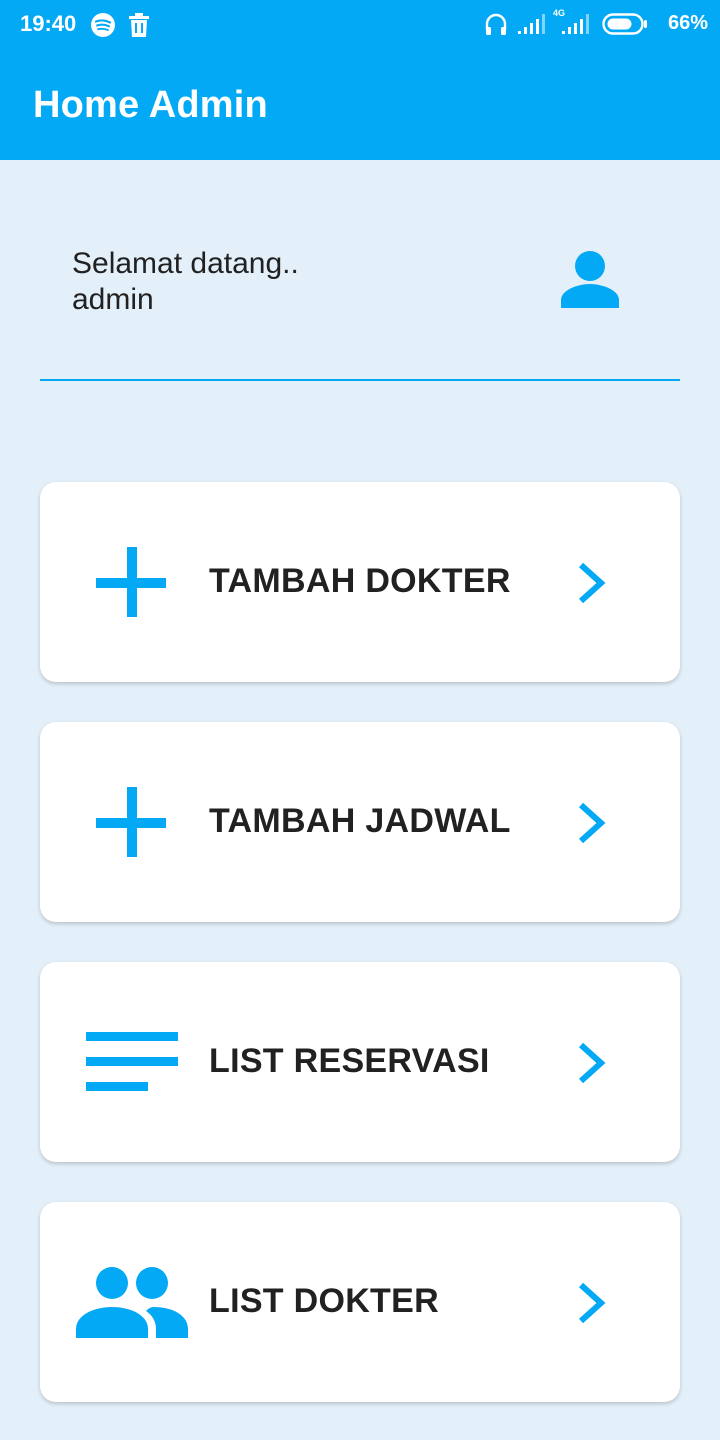  Describe the element at coordinates (132, 1061) in the screenshot. I see `list-icon` at that location.